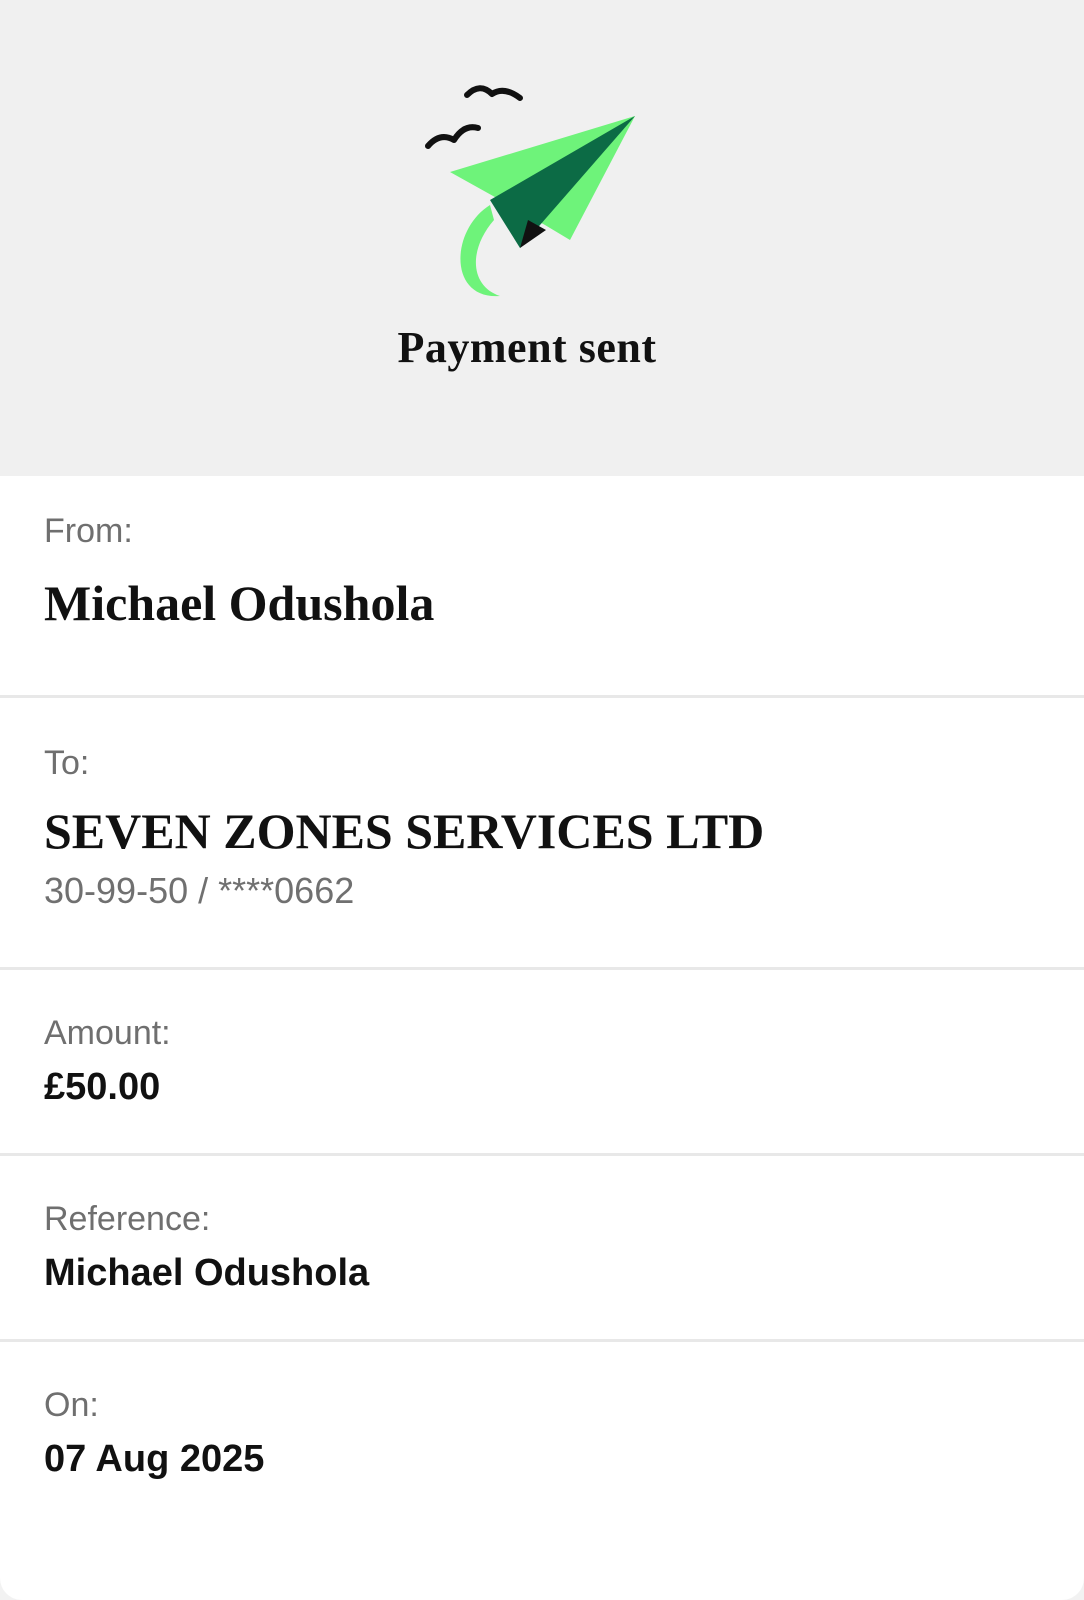 The width and height of the screenshot is (1084, 1600). What do you see at coordinates (199, 890) in the screenshot?
I see `account-details: 30-99-50 / ****0662` at bounding box center [199, 890].